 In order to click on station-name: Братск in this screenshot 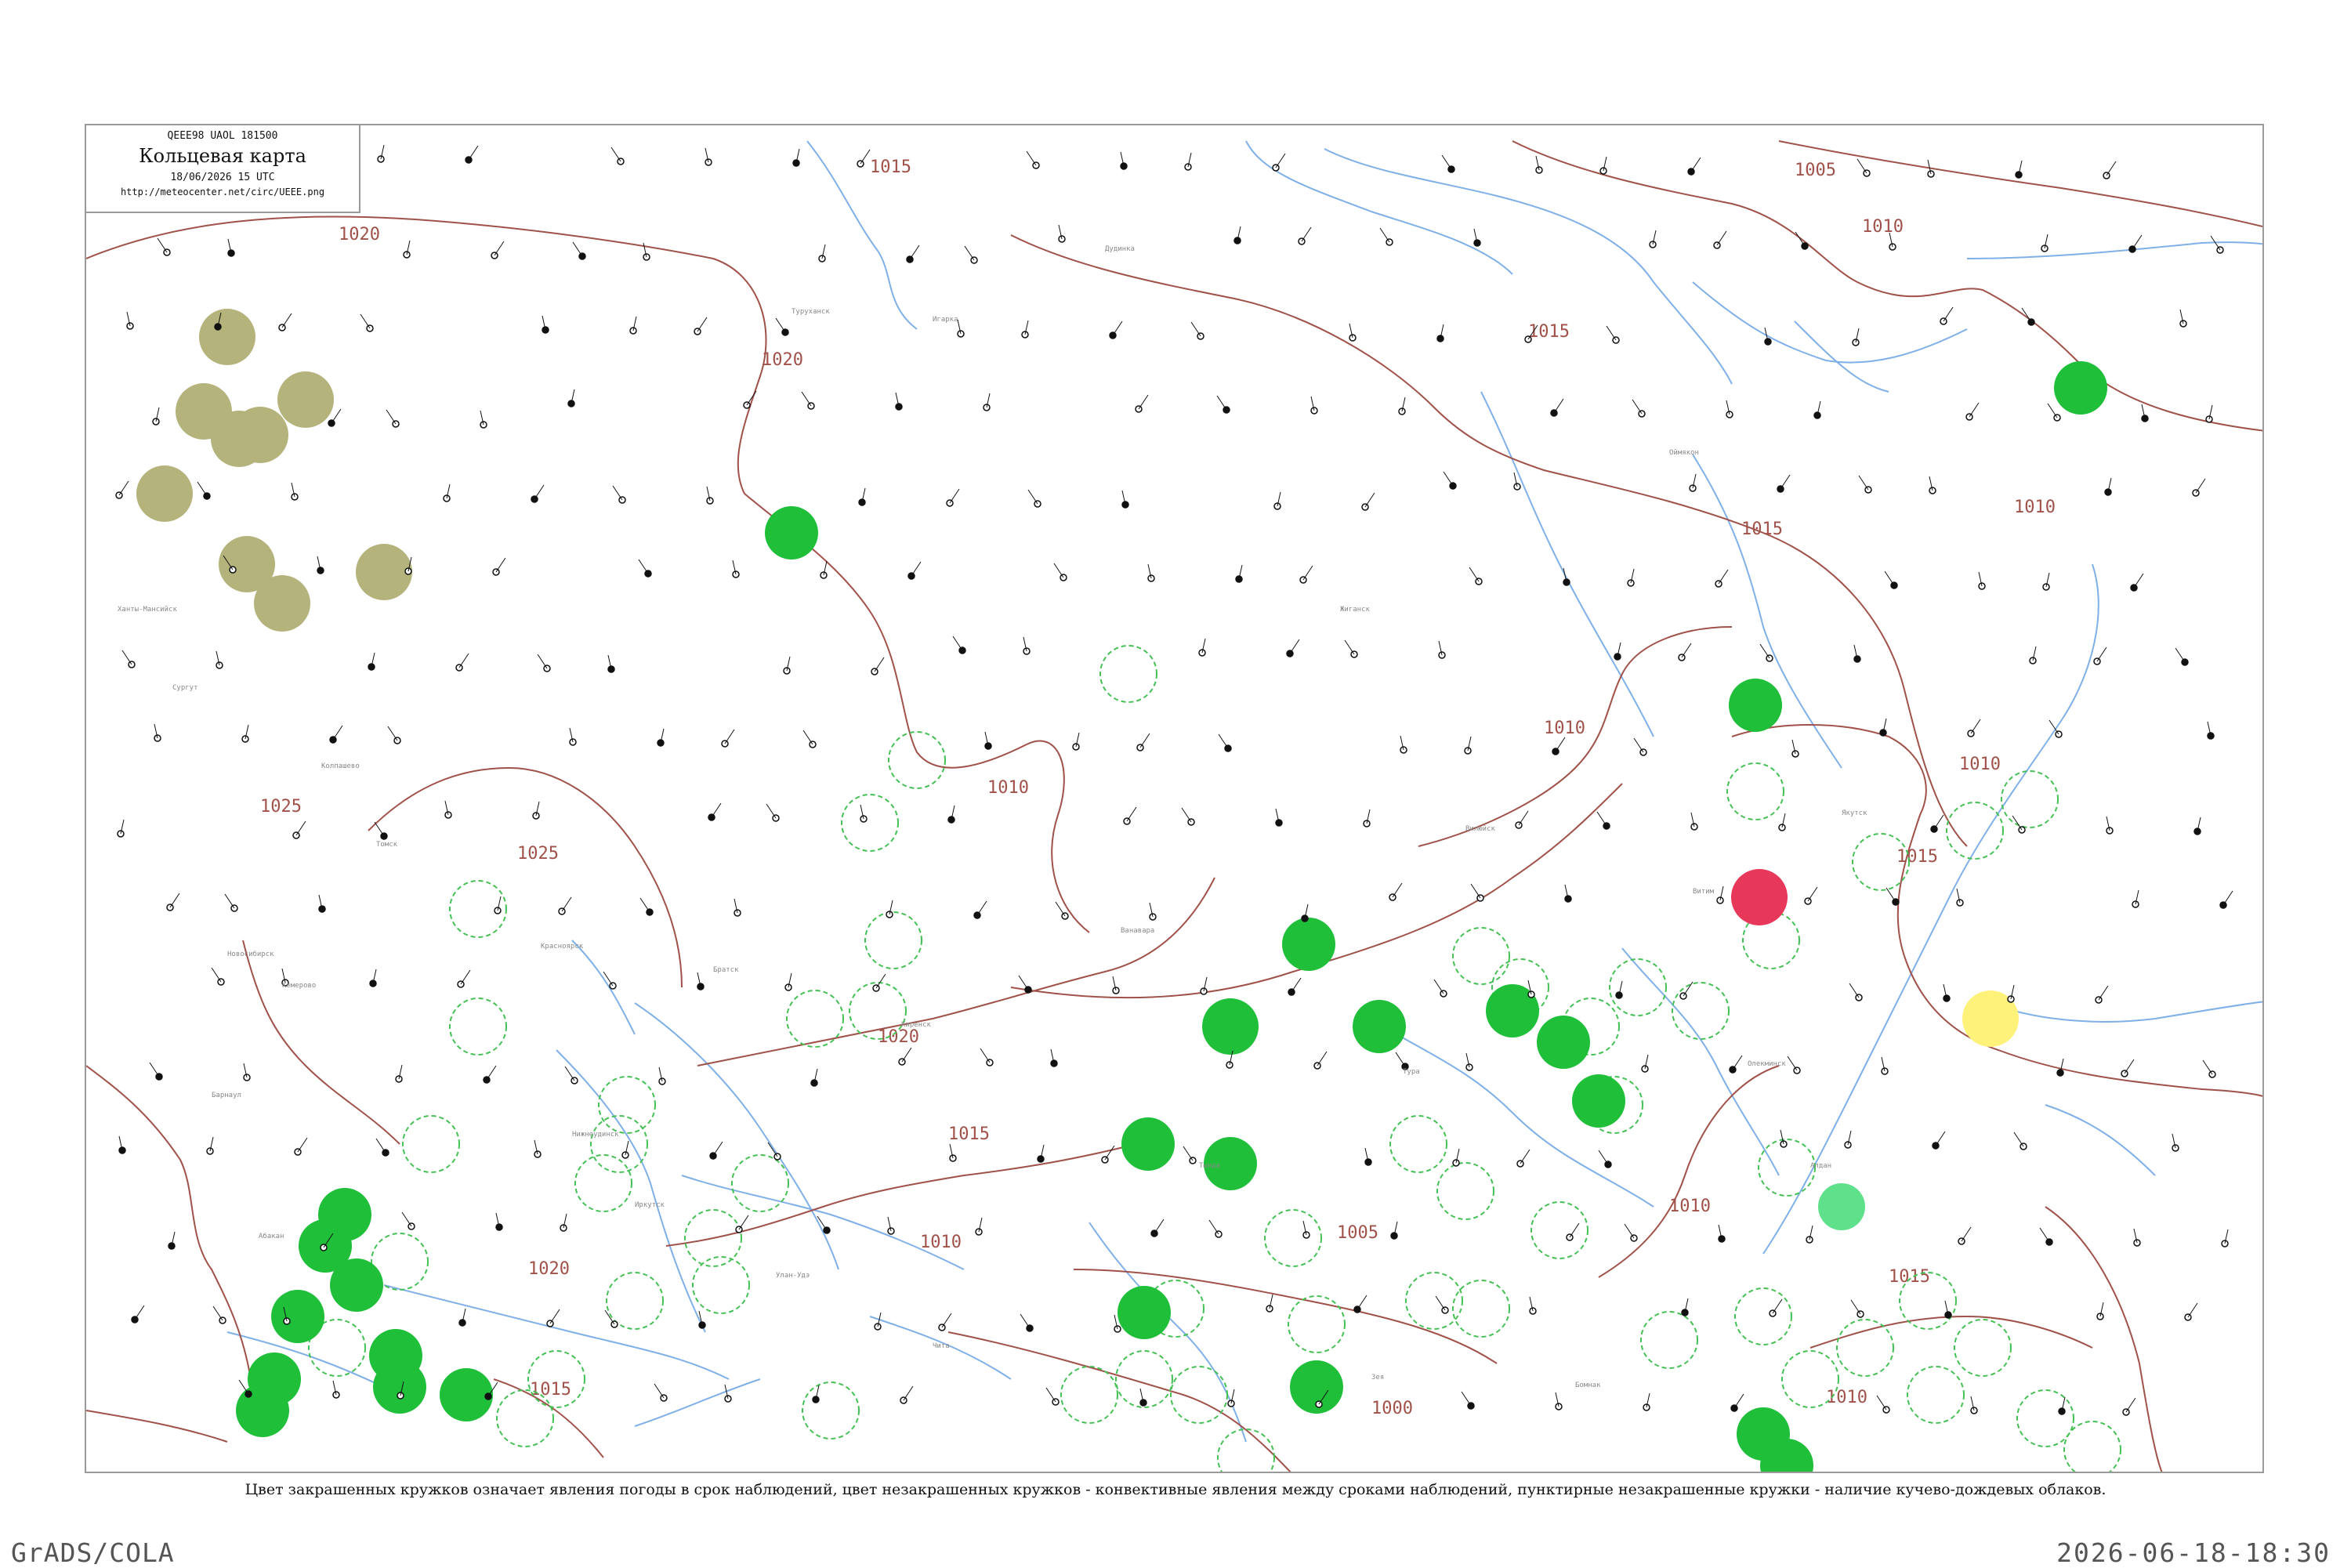, I will do `click(726, 970)`.